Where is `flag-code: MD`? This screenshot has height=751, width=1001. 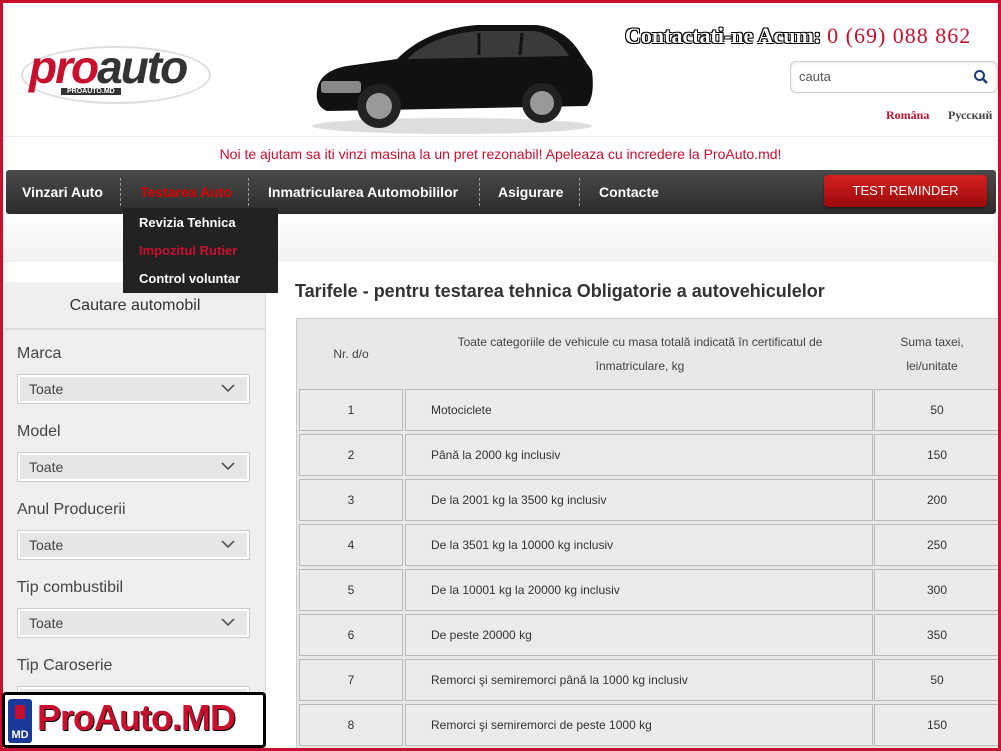
flag-code: MD is located at coordinates (20, 735).